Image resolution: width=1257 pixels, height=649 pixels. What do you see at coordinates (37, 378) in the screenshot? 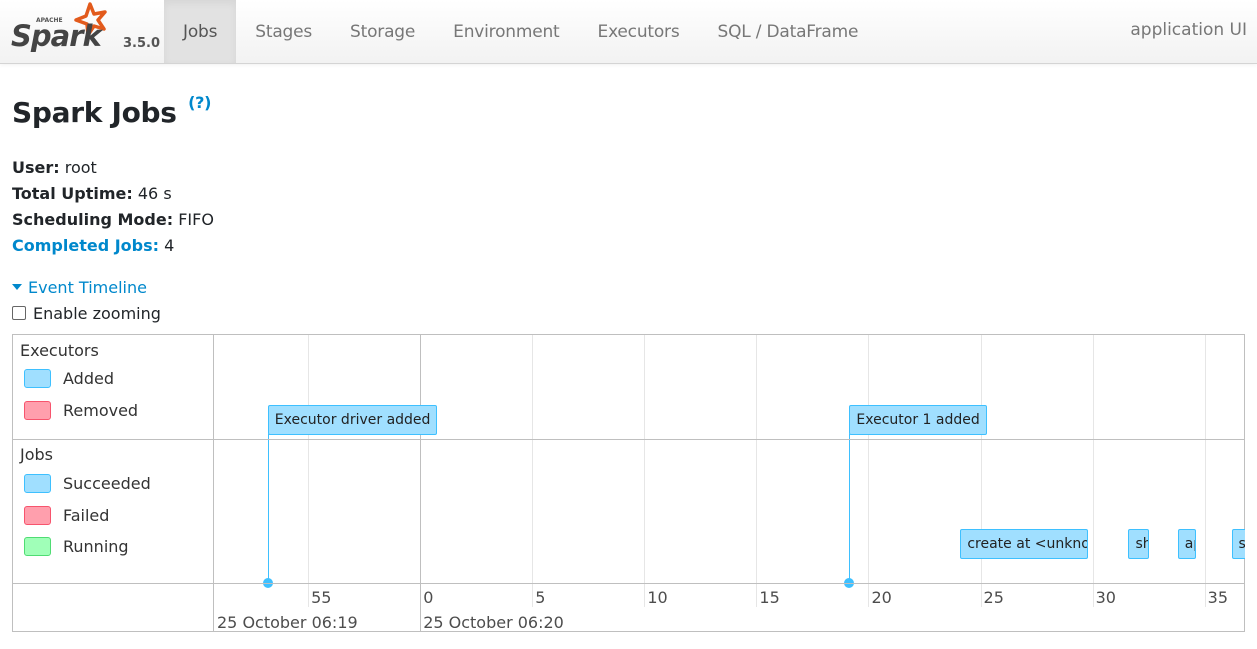
I see `added-swatch-icon` at bounding box center [37, 378].